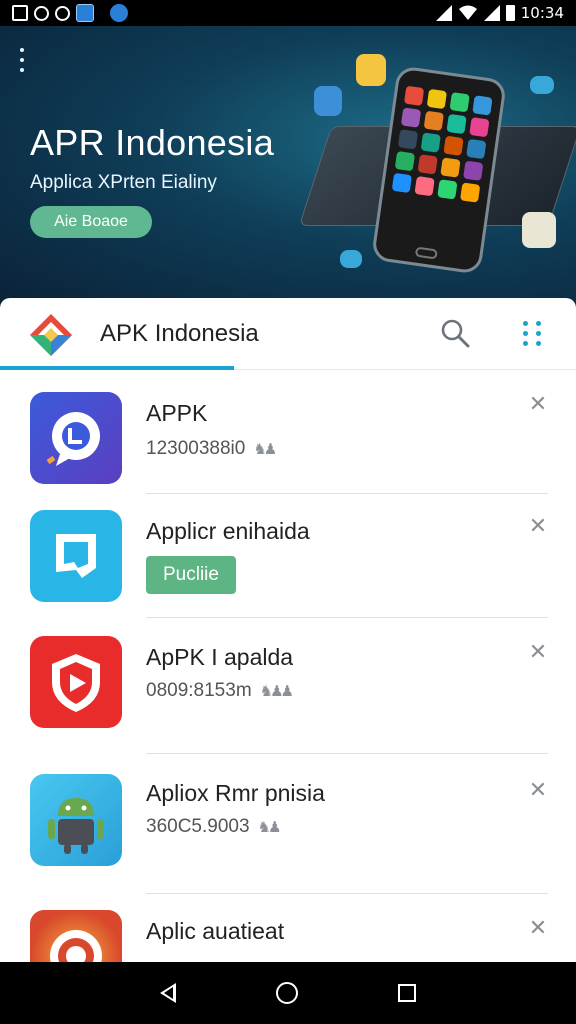 The image size is (576, 1024). I want to click on target-app-icon, so click(76, 936).